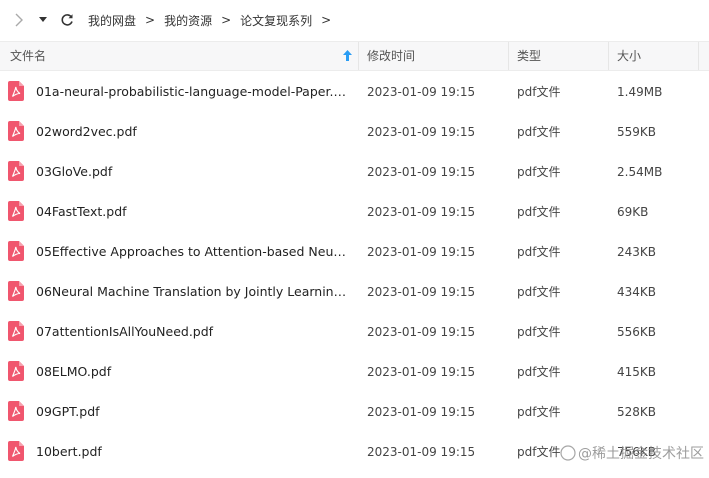 The width and height of the screenshot is (709, 478). I want to click on column-header-modified: 修改时间, so click(391, 56).